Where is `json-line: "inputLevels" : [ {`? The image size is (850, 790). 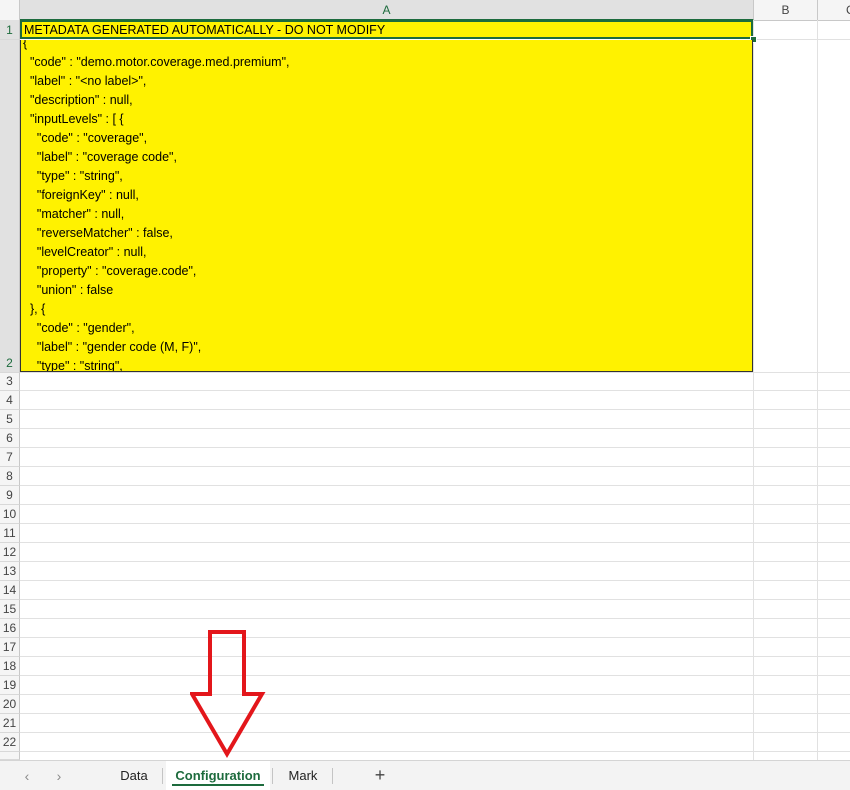
json-line: "inputLevels" : [ { is located at coordinates (73, 119).